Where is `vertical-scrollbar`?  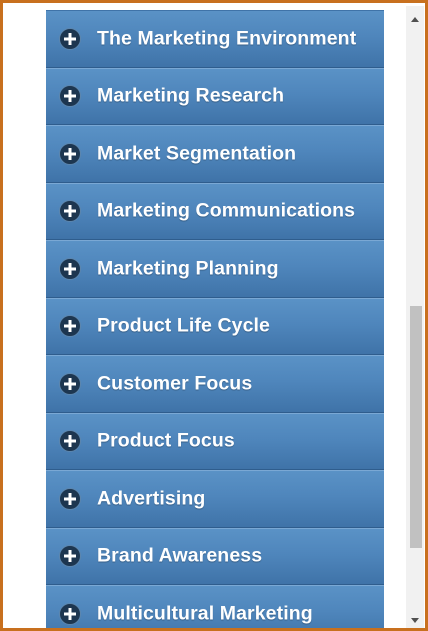 vertical-scrollbar is located at coordinates (415, 317).